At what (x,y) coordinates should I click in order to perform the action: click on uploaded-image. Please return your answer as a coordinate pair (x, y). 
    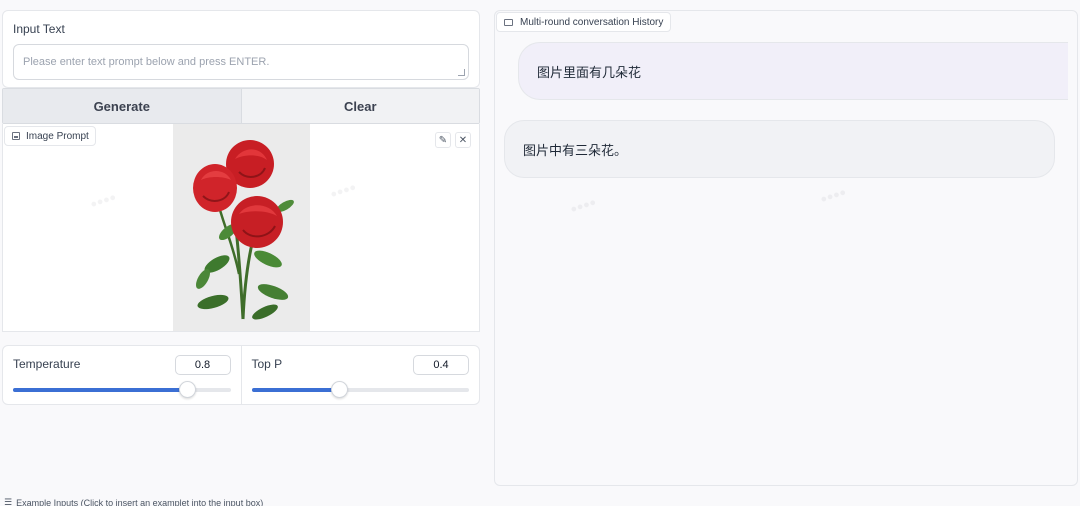
    Looking at the image, I should click on (241, 227).